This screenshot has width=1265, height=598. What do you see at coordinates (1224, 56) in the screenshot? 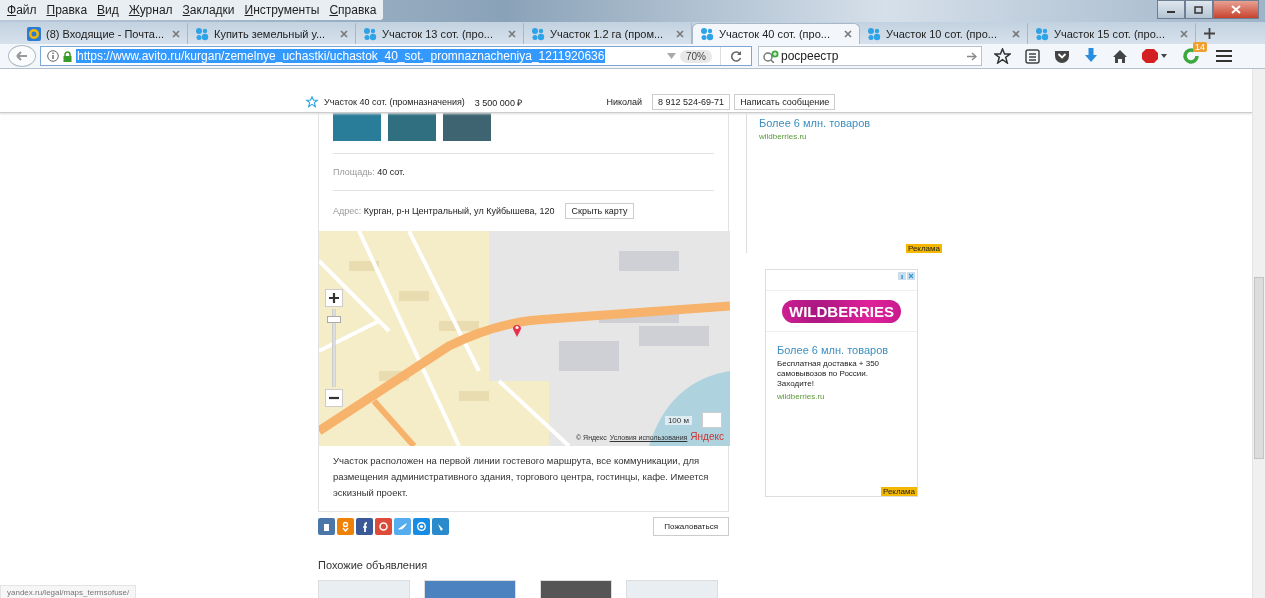
I see `menu-icon` at bounding box center [1224, 56].